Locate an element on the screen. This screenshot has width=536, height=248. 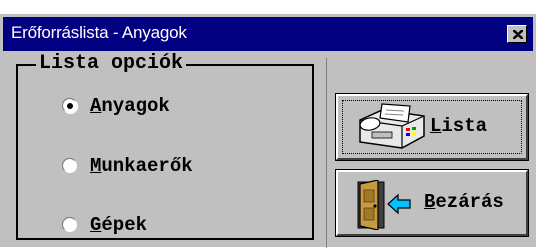
close-window-button is located at coordinates (517, 34).